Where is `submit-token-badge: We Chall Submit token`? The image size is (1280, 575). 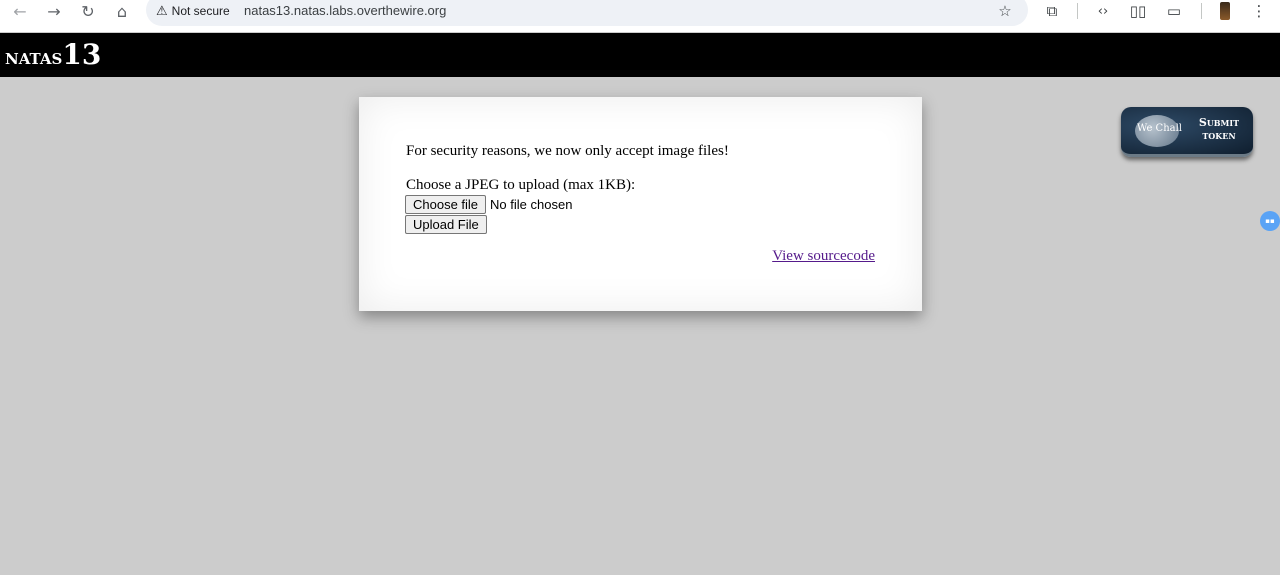 submit-token-badge: We Chall Submit token is located at coordinates (1187, 132).